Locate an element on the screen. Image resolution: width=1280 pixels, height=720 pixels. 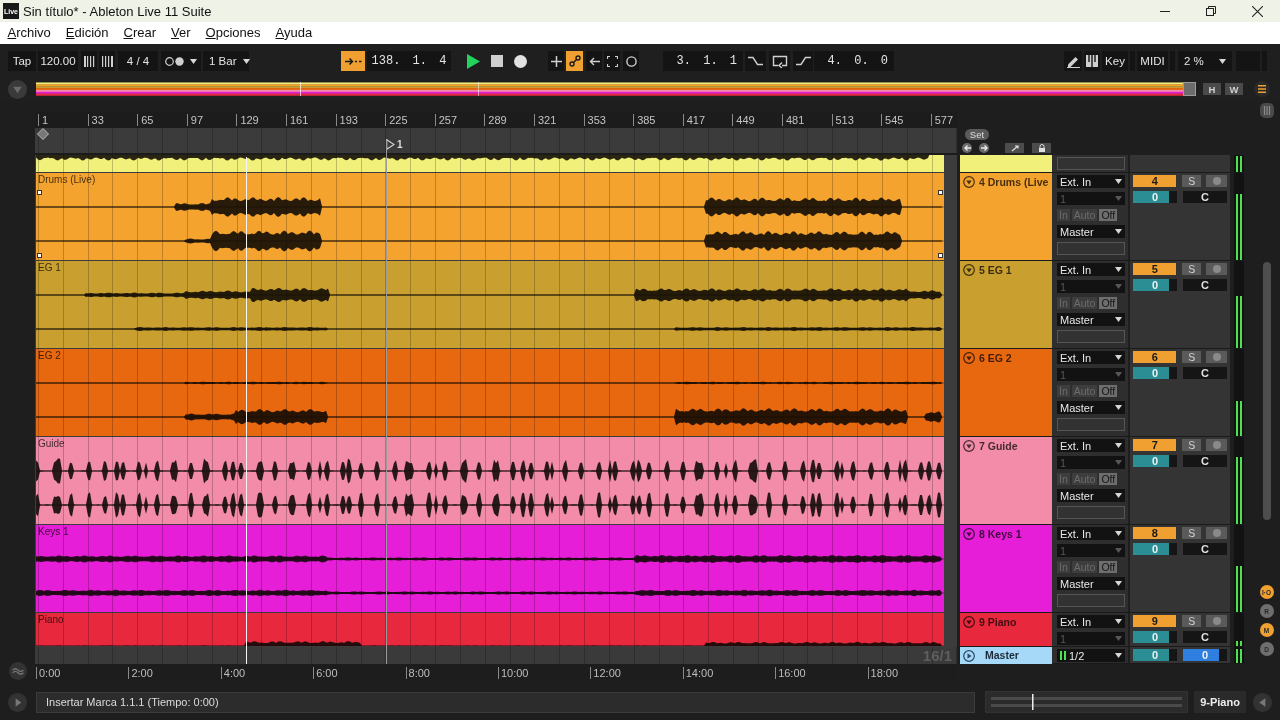
cue-volume-slider: 0 is located at coordinates (1205, 655).